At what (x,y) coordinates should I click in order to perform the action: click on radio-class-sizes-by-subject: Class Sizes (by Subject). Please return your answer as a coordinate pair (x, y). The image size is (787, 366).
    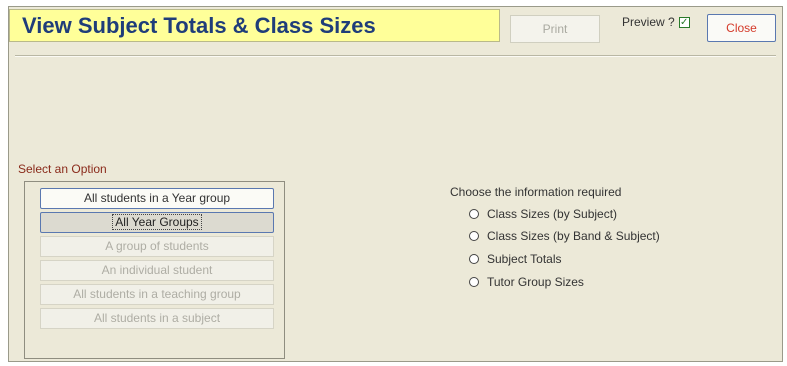
    Looking at the image, I should click on (543, 214).